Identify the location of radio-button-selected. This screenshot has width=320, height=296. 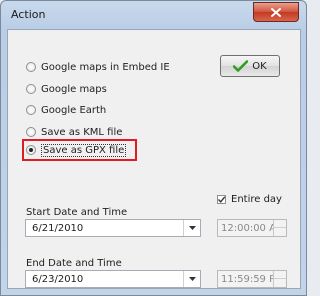
(31, 150).